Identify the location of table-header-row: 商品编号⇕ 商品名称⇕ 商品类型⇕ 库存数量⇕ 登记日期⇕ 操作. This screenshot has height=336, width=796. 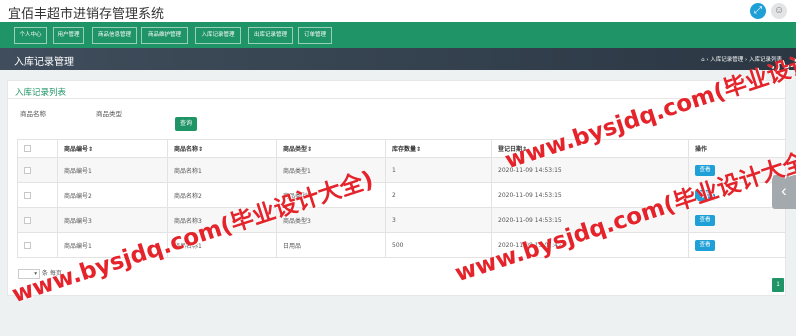
(401, 148).